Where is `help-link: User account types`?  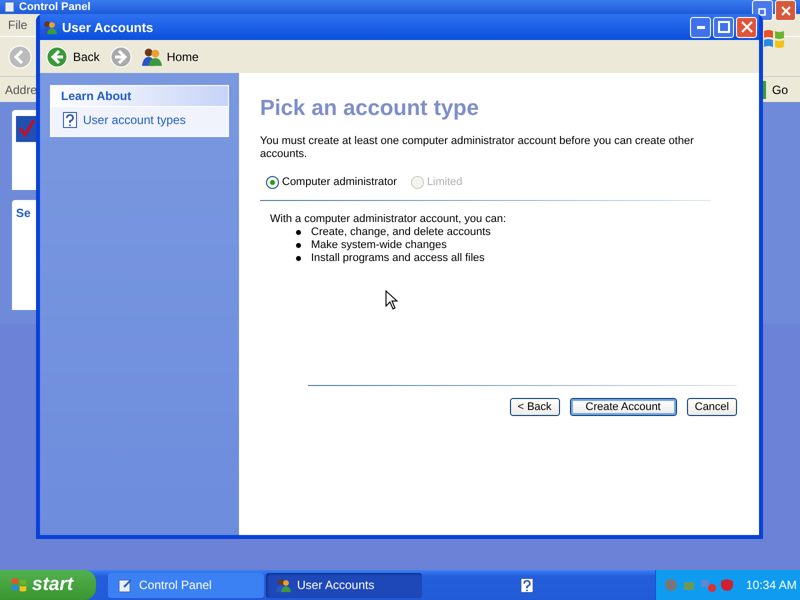
help-link: User account types is located at coordinates (139, 121).